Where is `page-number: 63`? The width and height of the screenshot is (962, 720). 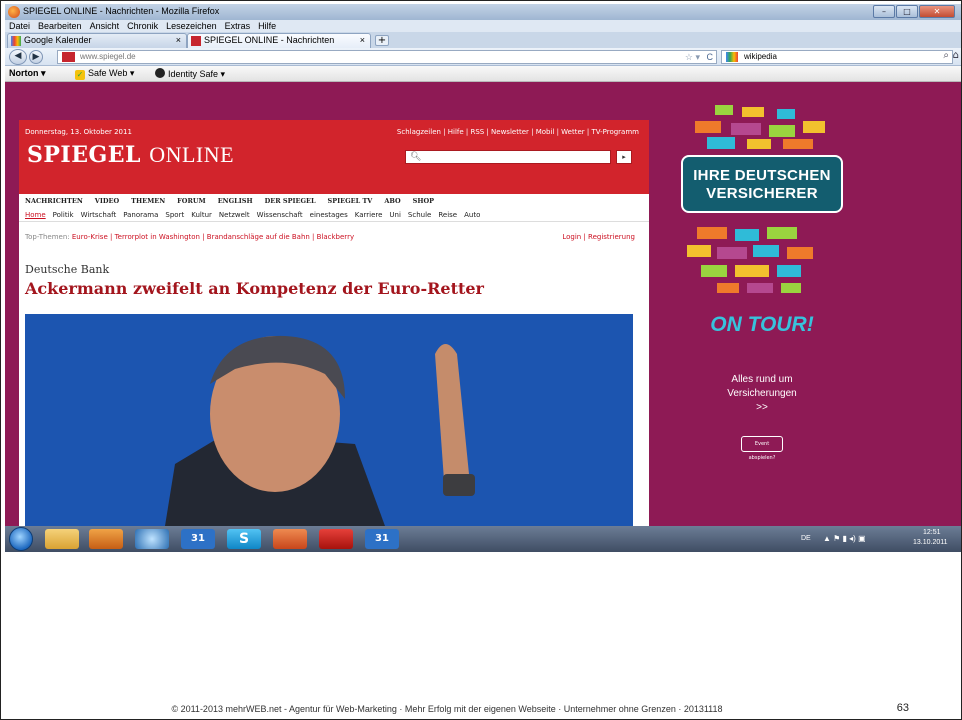 page-number: 63 is located at coordinates (902, 708).